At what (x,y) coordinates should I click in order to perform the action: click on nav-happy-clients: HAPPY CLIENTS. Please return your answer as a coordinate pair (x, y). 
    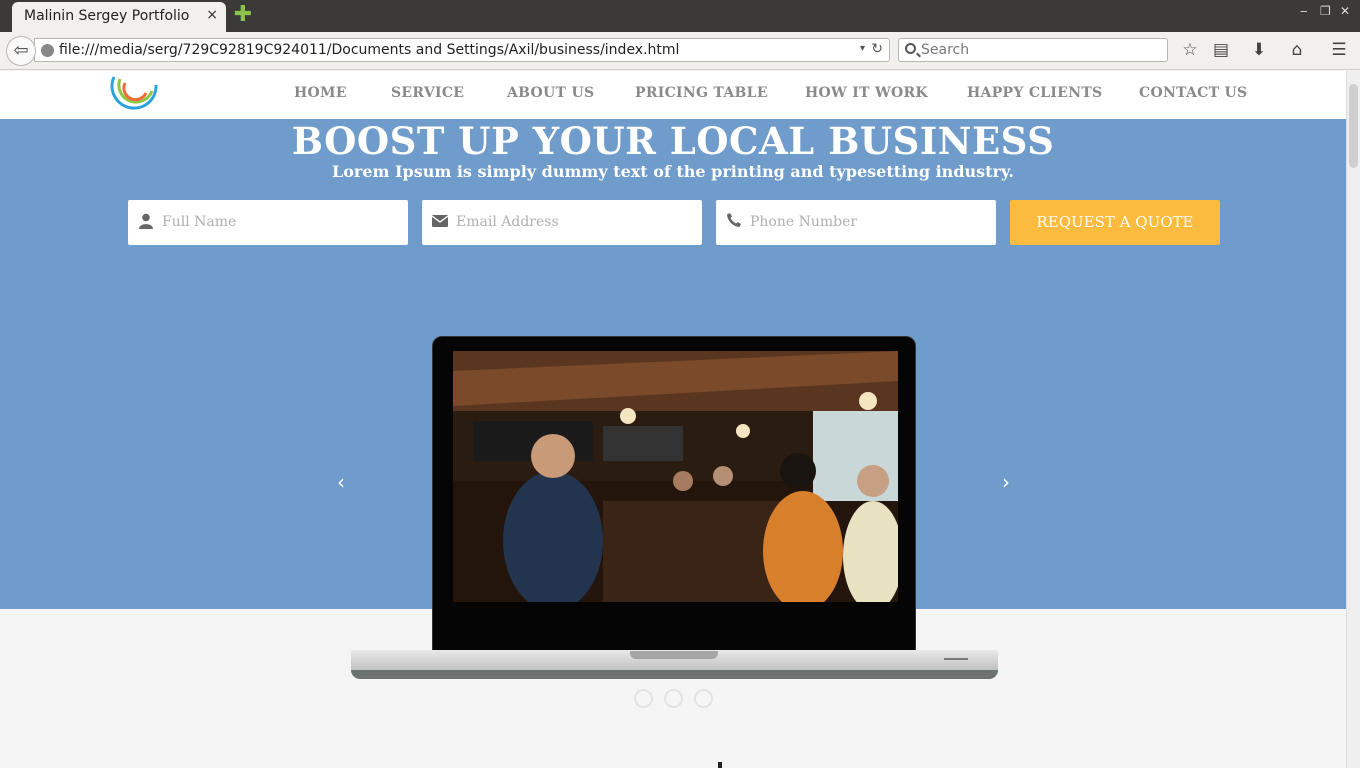
    Looking at the image, I should click on (1034, 93).